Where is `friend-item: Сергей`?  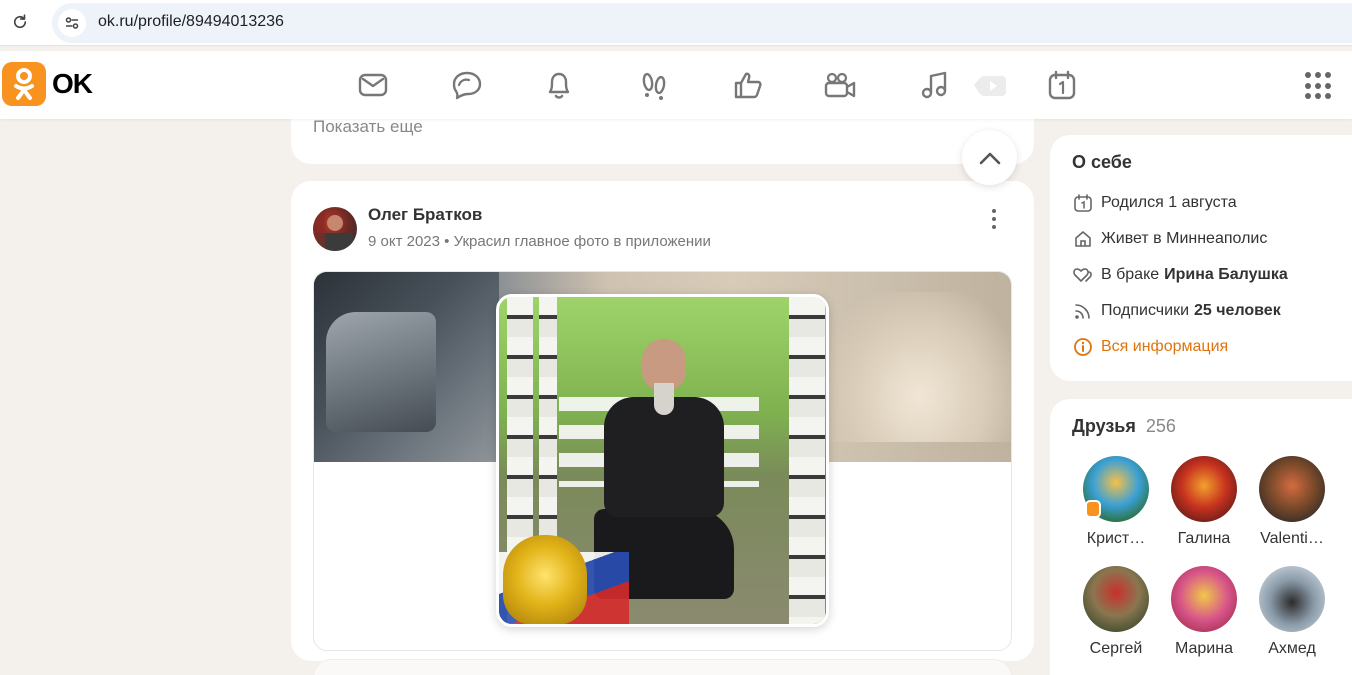 friend-item: Сергей is located at coordinates (1116, 612).